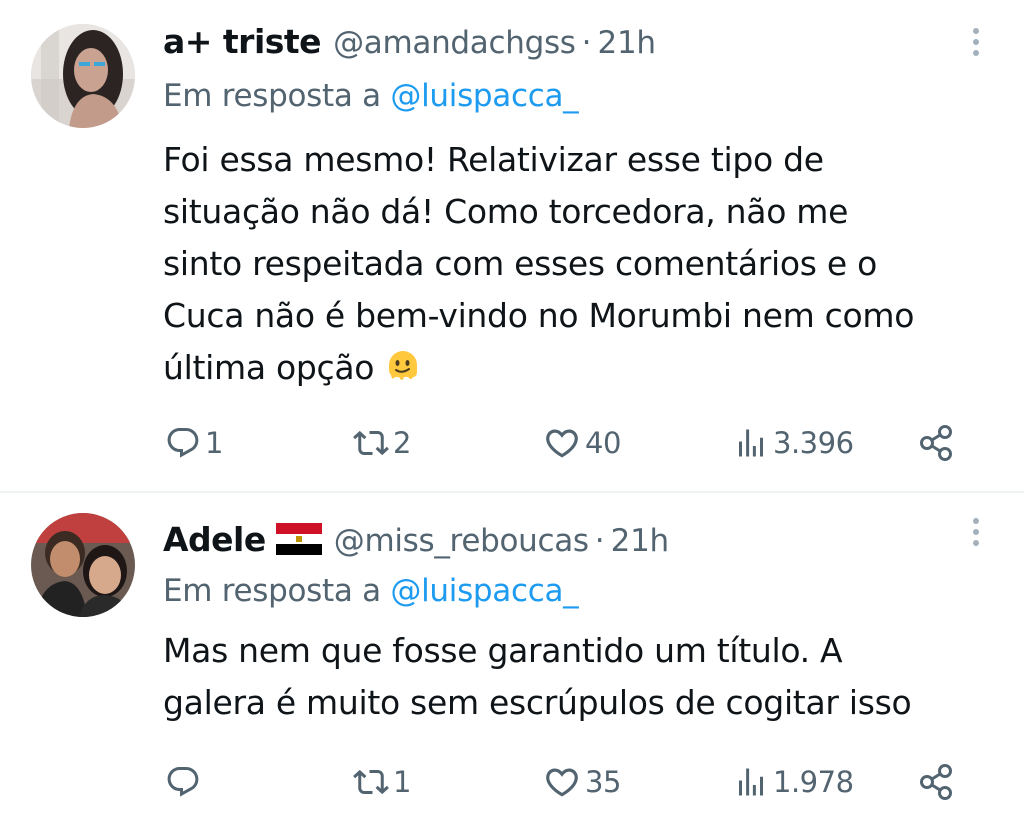 Image resolution: width=1024 pixels, height=825 pixels. I want to click on egypt-flag-icon, so click(298, 539).